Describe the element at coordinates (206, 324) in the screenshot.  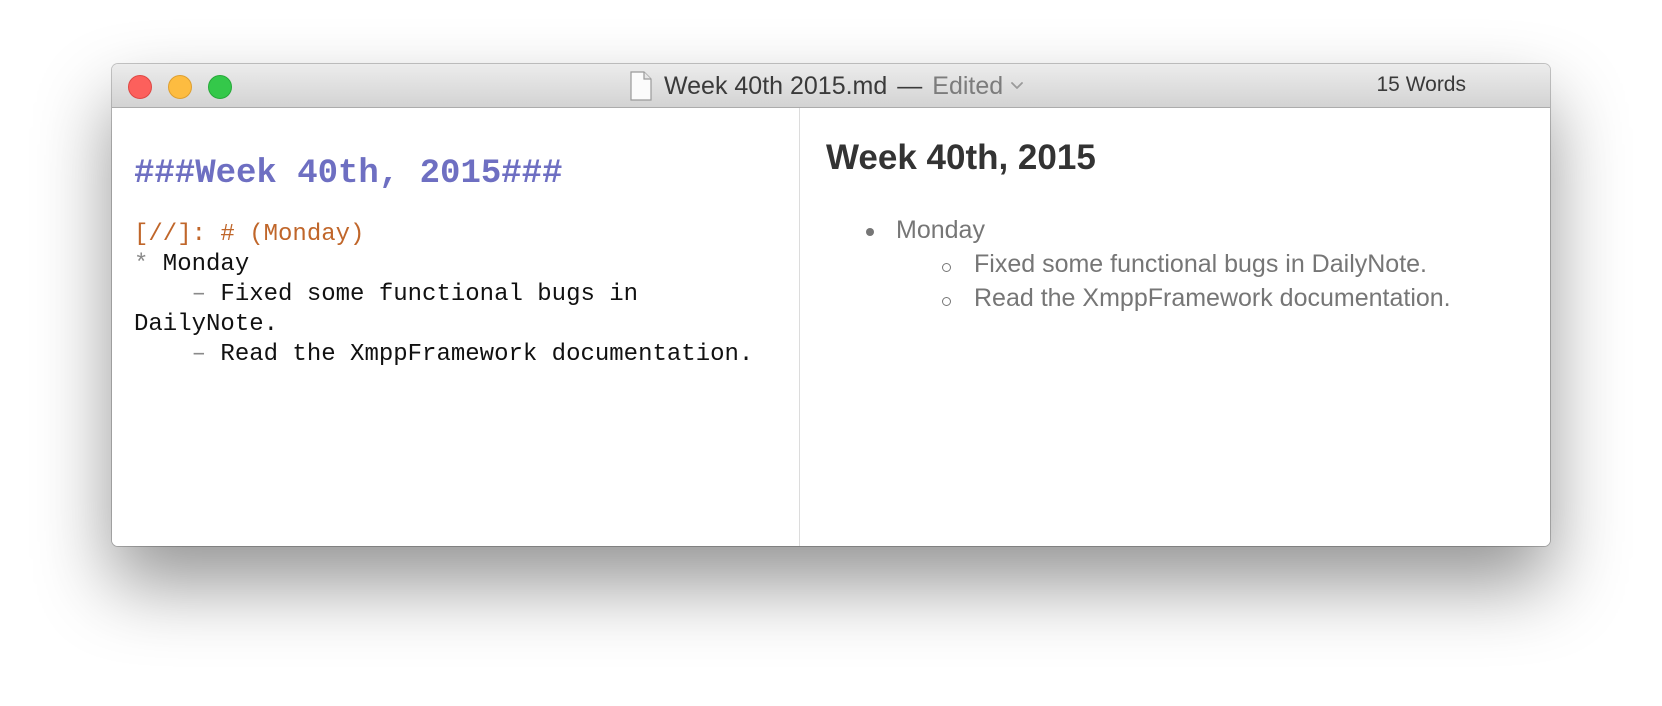
I see `markdown-wrapped-line: DailyNote.` at that location.